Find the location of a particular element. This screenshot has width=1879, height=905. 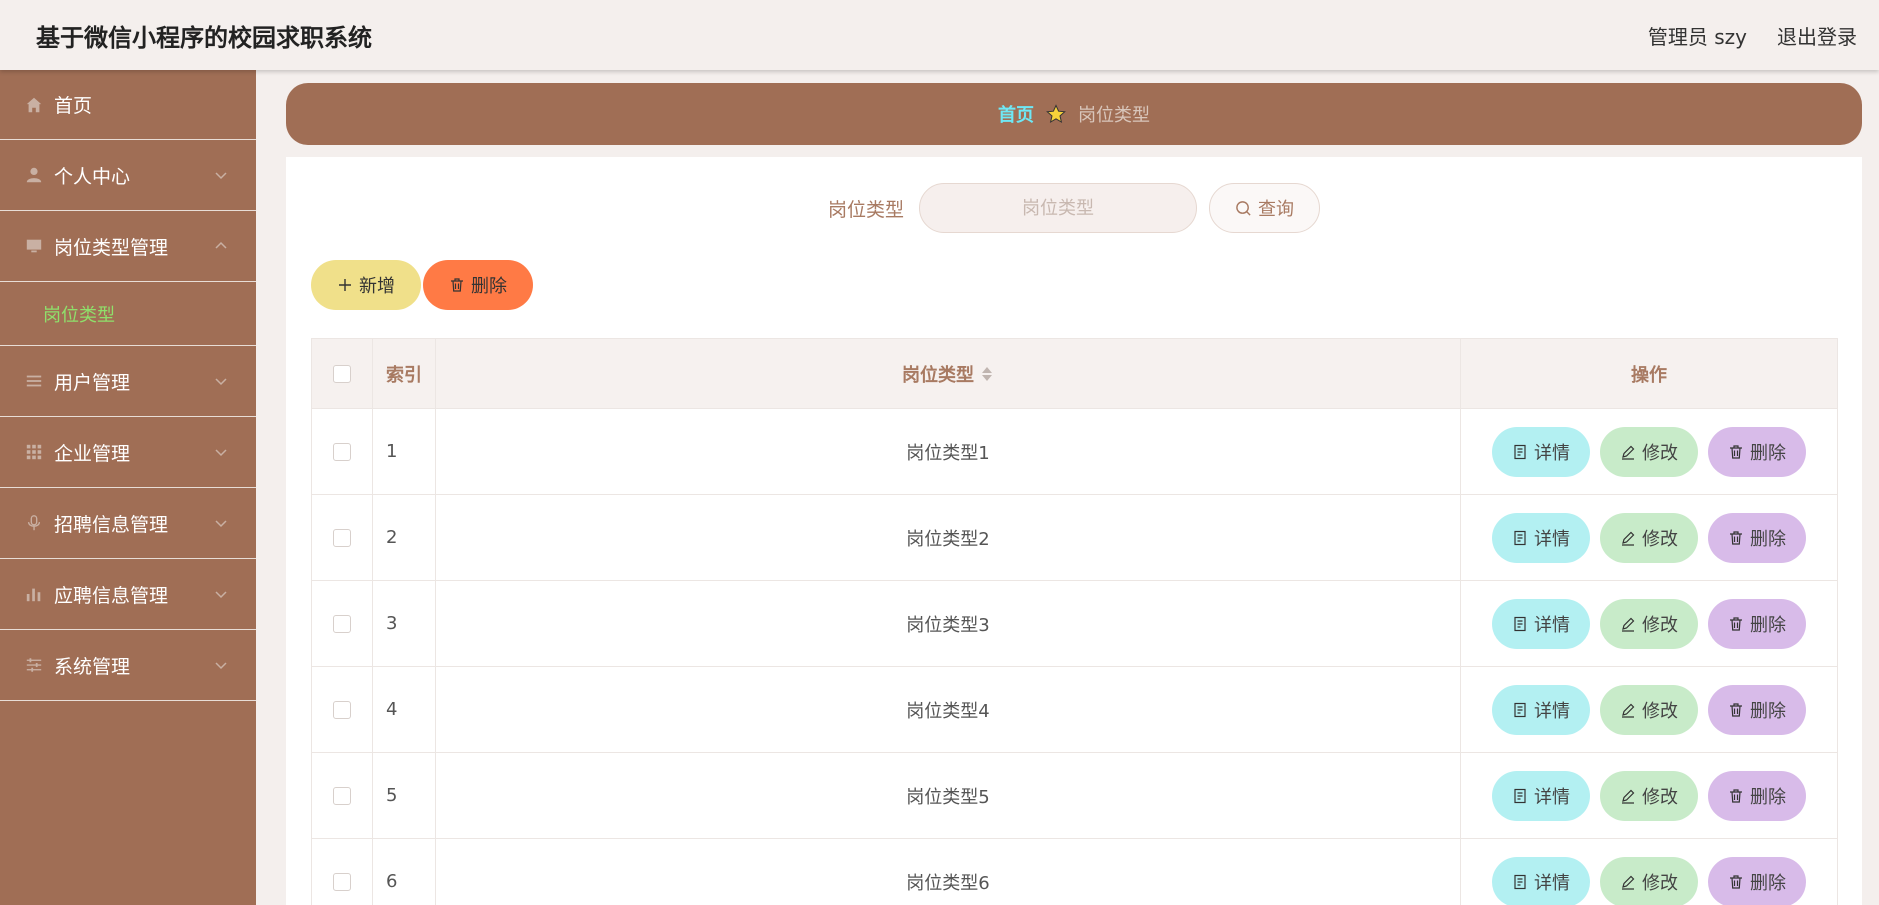

add-button-label: 新增 is located at coordinates (377, 286).